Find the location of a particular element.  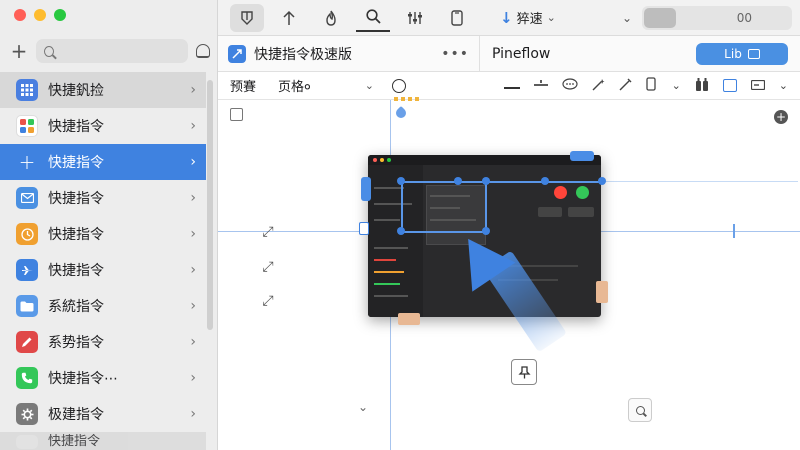

zoom-button is located at coordinates (640, 410).